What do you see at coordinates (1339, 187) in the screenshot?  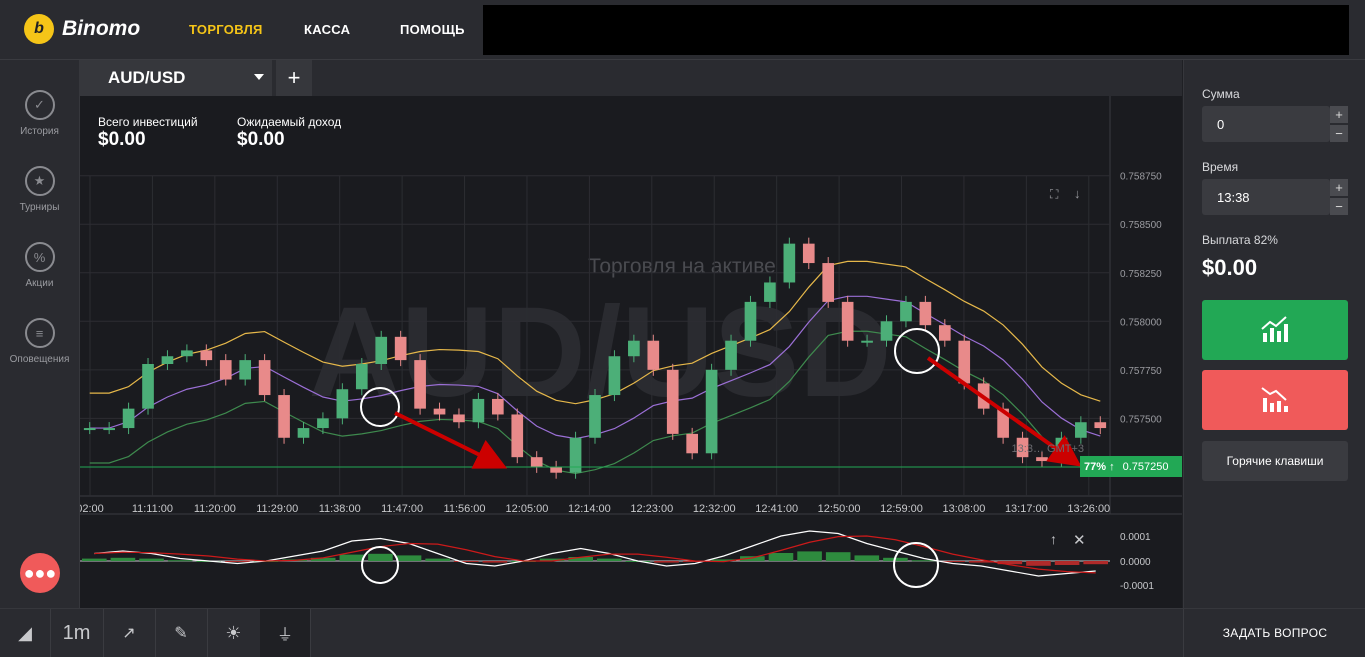 I see `time-plus-button: +` at bounding box center [1339, 187].